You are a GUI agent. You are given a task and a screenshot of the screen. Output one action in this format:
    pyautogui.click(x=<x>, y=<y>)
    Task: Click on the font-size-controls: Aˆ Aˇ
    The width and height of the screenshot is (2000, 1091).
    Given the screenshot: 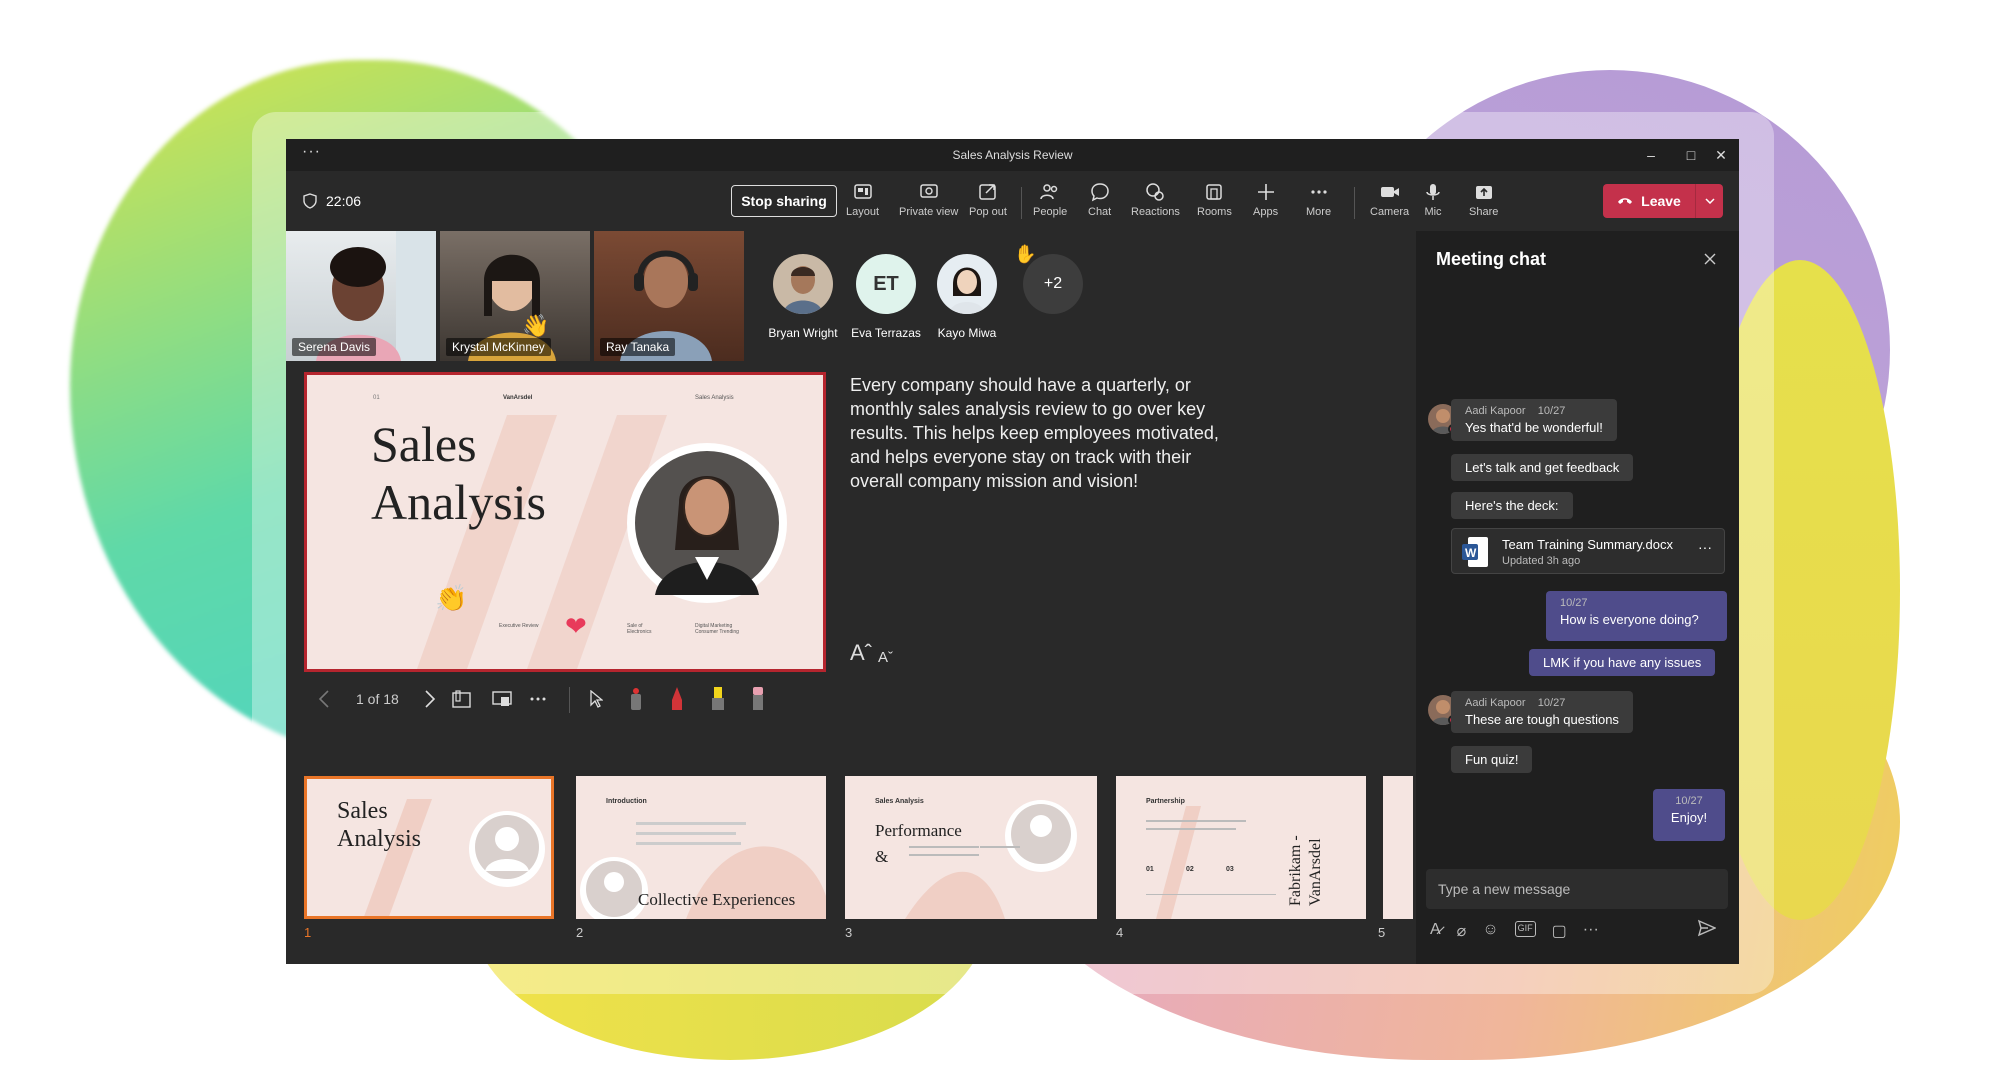 What is the action you would take?
    pyautogui.click(x=871, y=653)
    